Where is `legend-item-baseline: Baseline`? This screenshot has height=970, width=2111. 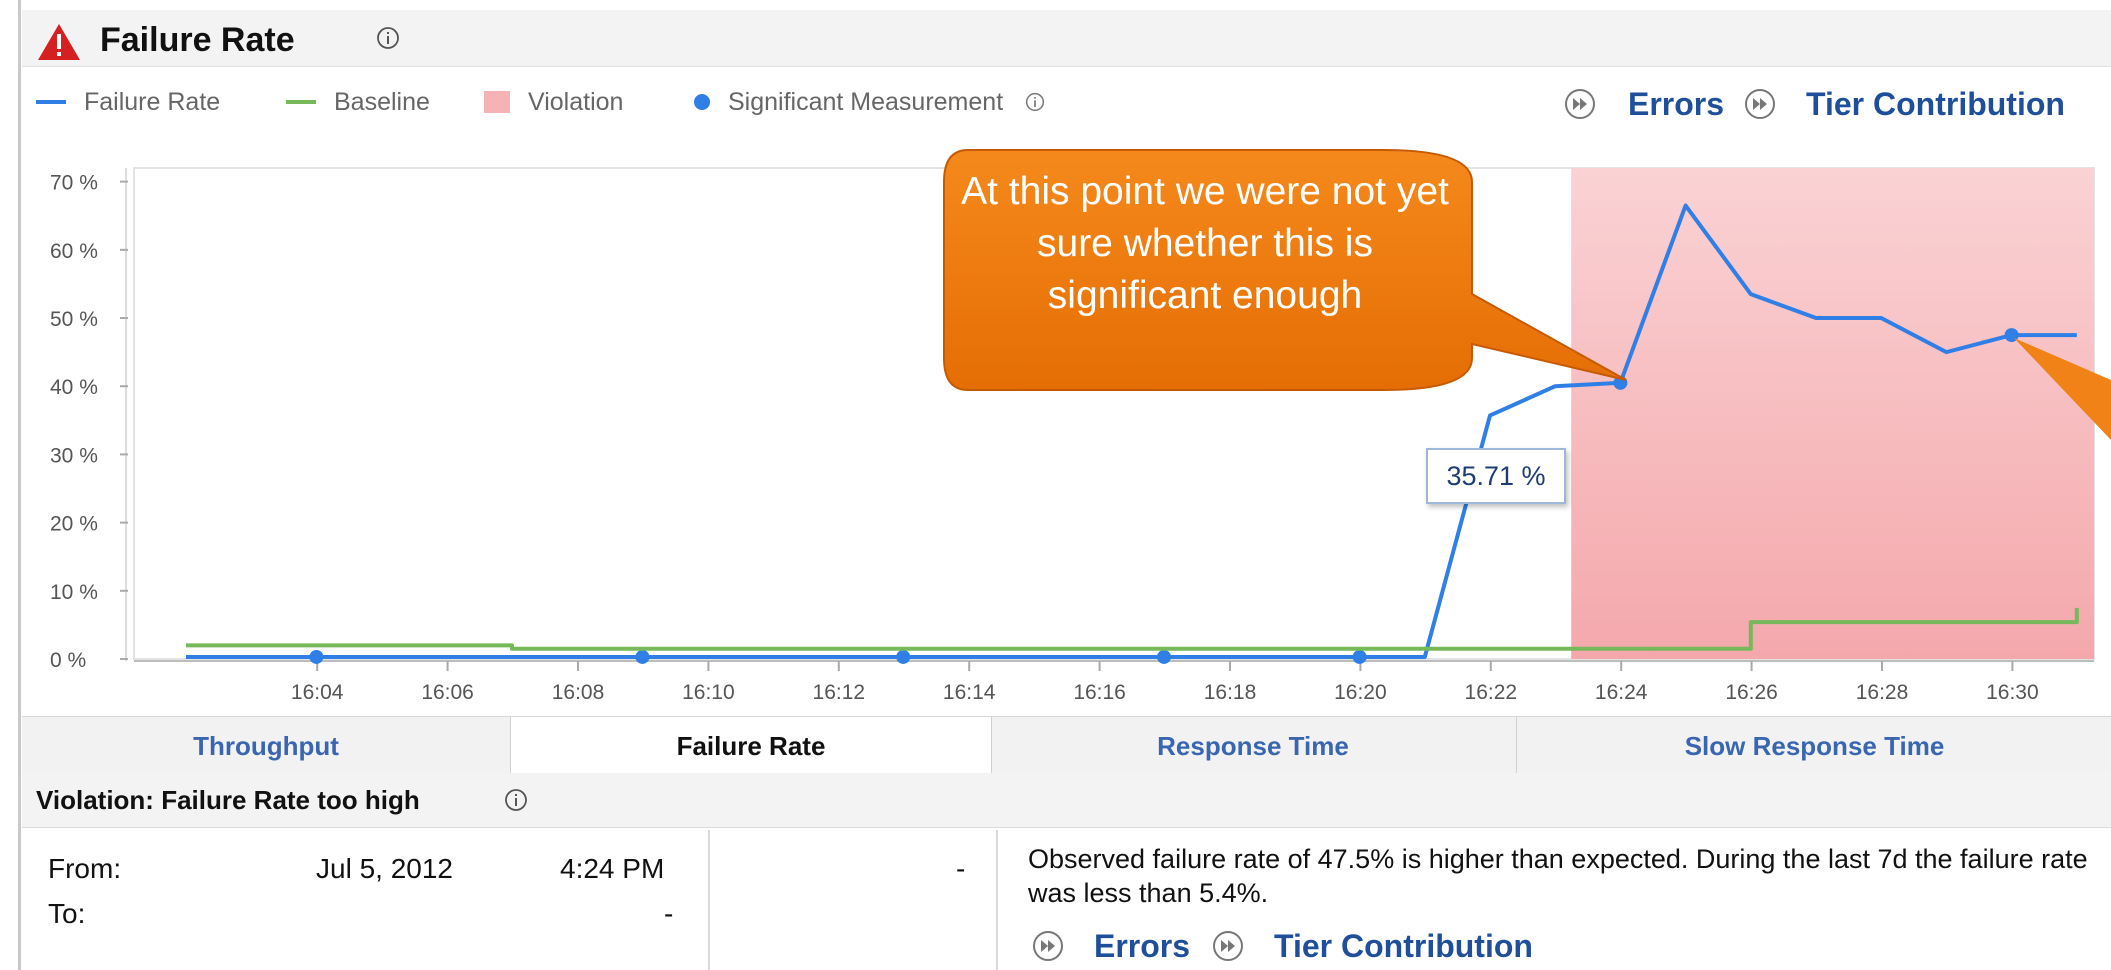 legend-item-baseline: Baseline is located at coordinates (358, 102).